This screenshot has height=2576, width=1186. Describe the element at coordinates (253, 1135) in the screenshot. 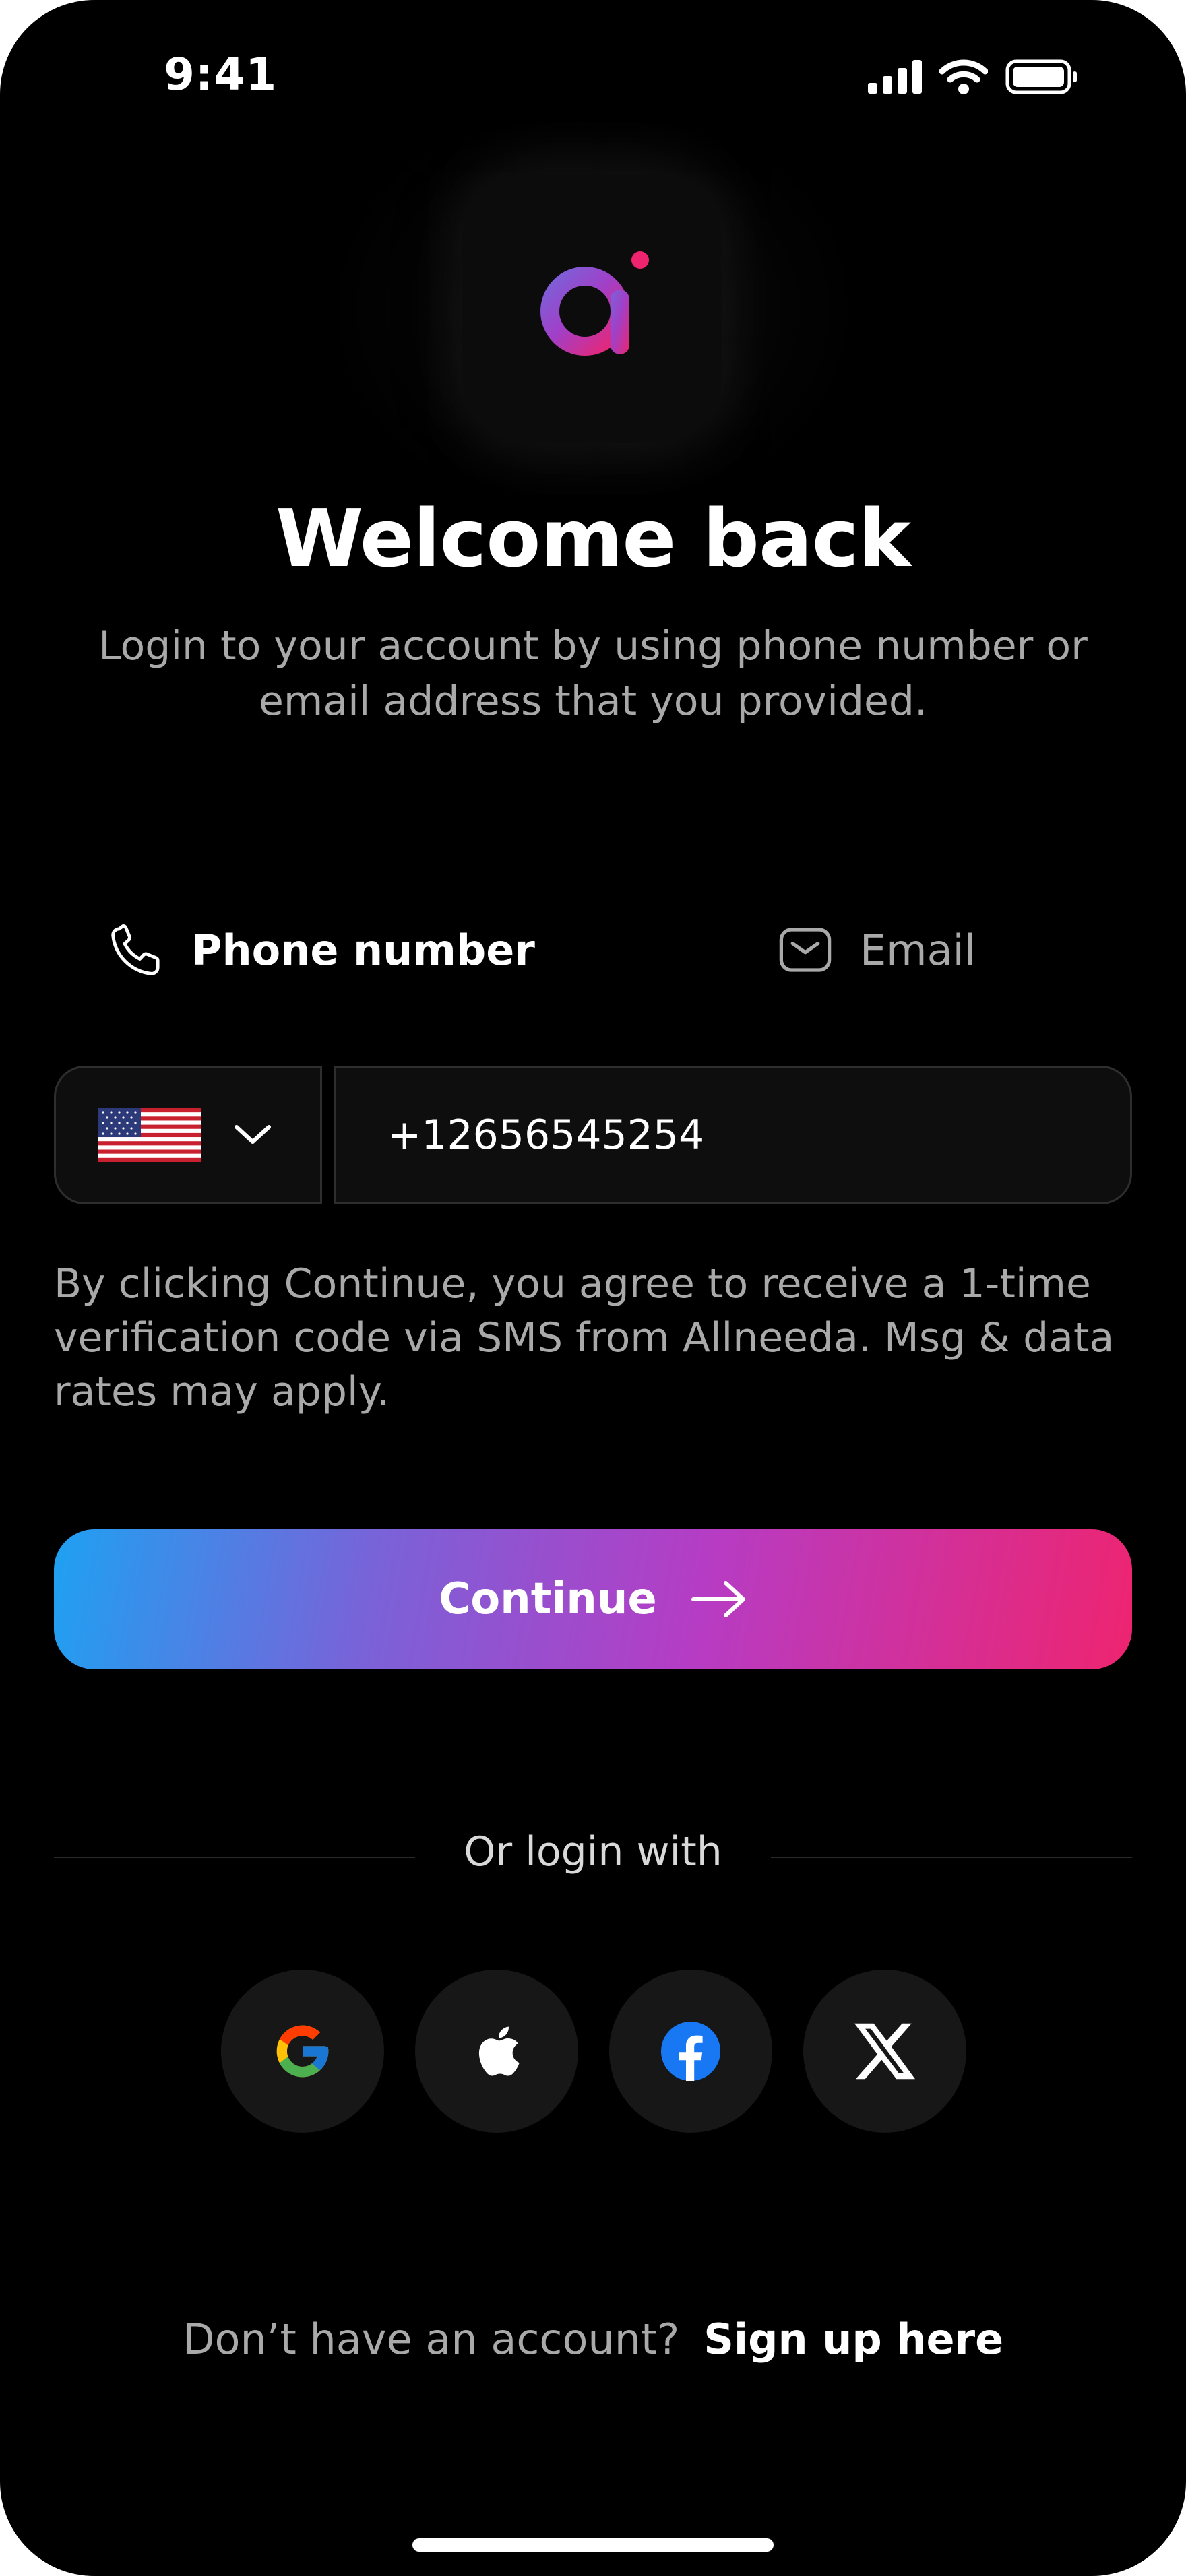

I see `chevron-down-icon` at that location.